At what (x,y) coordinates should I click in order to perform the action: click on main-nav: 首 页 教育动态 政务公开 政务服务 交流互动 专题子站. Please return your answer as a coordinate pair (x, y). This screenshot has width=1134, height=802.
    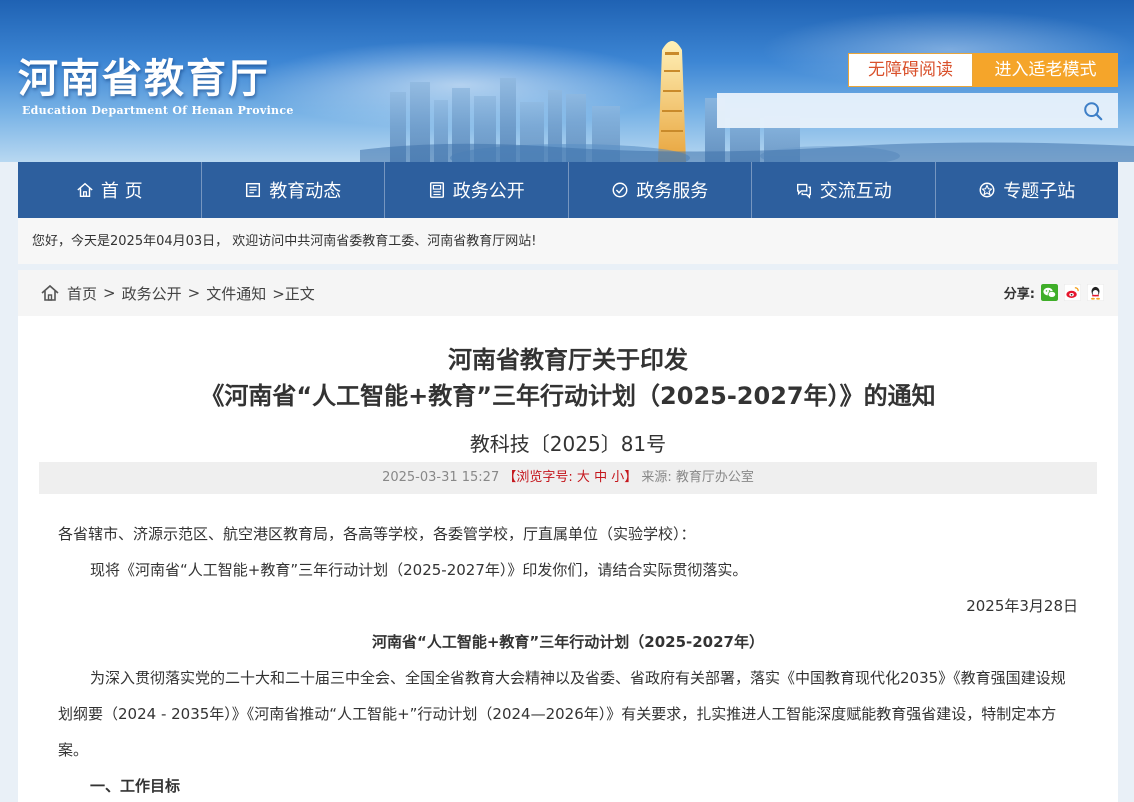
    Looking at the image, I should click on (568, 190).